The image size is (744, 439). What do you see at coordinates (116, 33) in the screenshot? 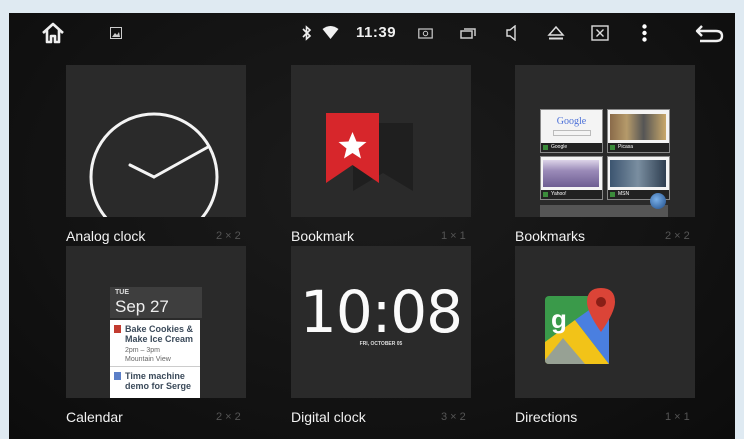
I see `gallery-icon` at bounding box center [116, 33].